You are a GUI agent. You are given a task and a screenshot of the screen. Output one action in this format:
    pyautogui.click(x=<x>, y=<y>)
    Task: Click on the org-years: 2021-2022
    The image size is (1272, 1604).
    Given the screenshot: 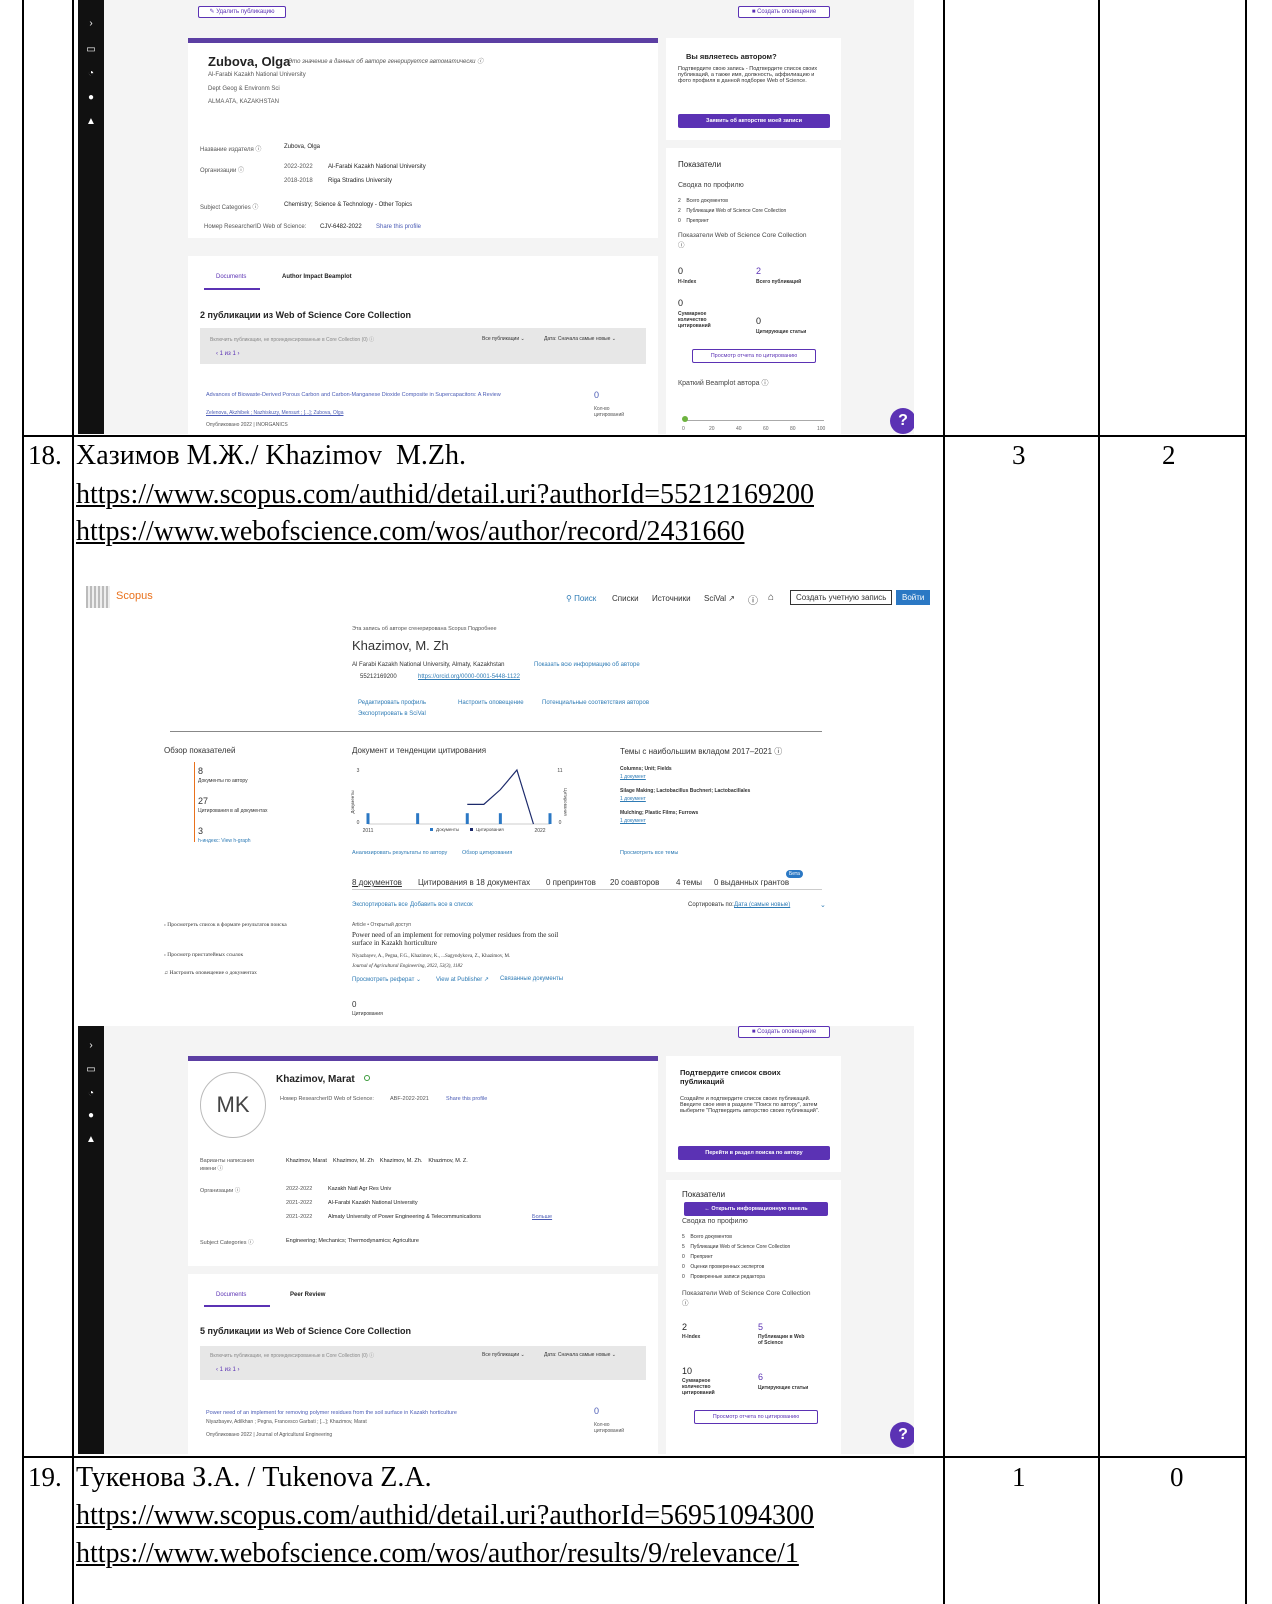 What is the action you would take?
    pyautogui.click(x=299, y=1203)
    